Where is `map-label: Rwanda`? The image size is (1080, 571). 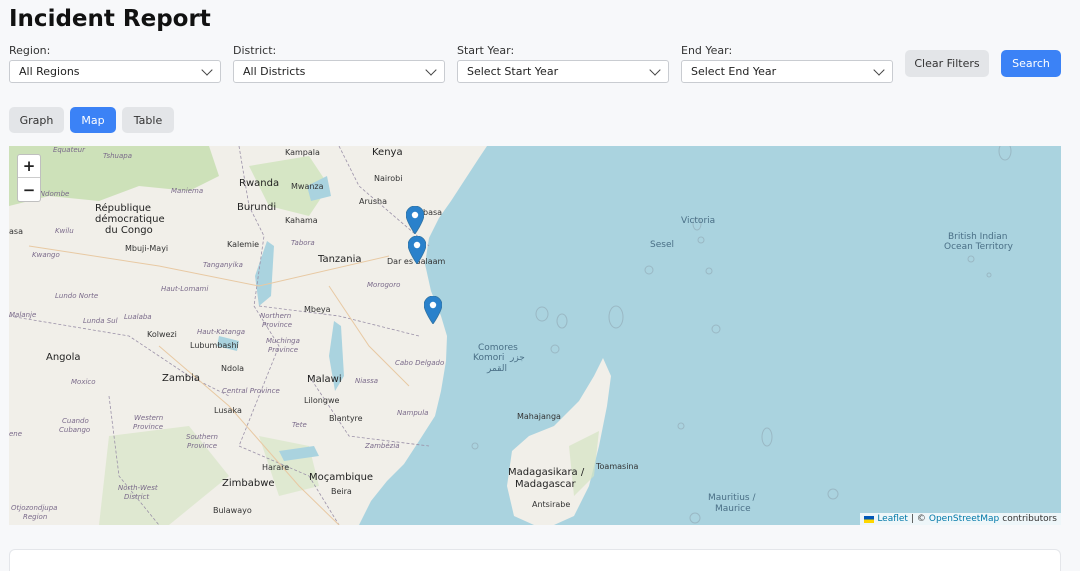
map-label: Rwanda is located at coordinates (259, 183).